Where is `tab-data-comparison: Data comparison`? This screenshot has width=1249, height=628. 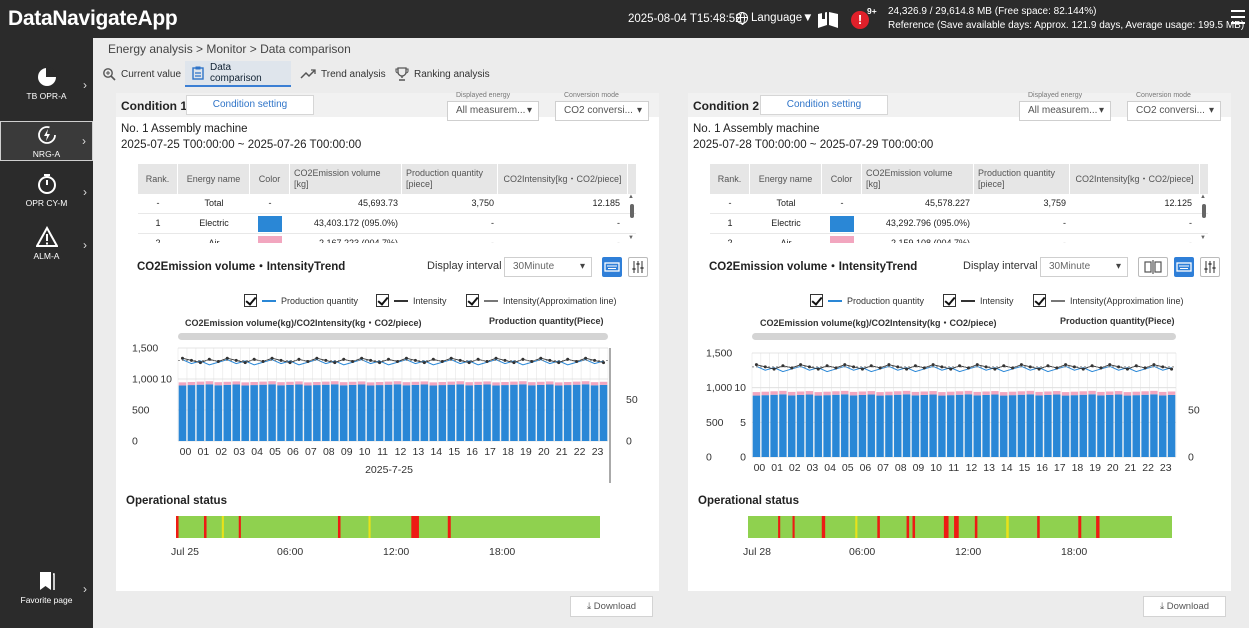 tab-data-comparison: Data comparison is located at coordinates (238, 74).